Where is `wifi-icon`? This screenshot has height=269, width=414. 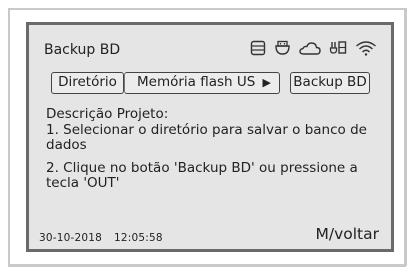
wifi-icon is located at coordinates (366, 48).